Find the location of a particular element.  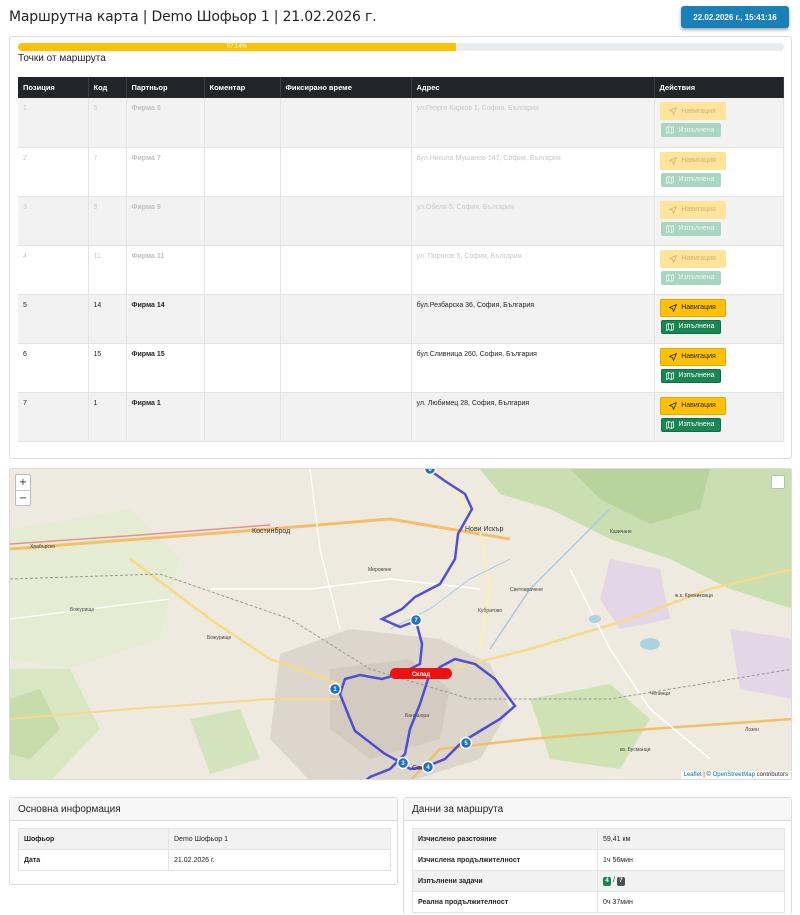

real-duration-label: Реална продължителност is located at coordinates (505, 902).